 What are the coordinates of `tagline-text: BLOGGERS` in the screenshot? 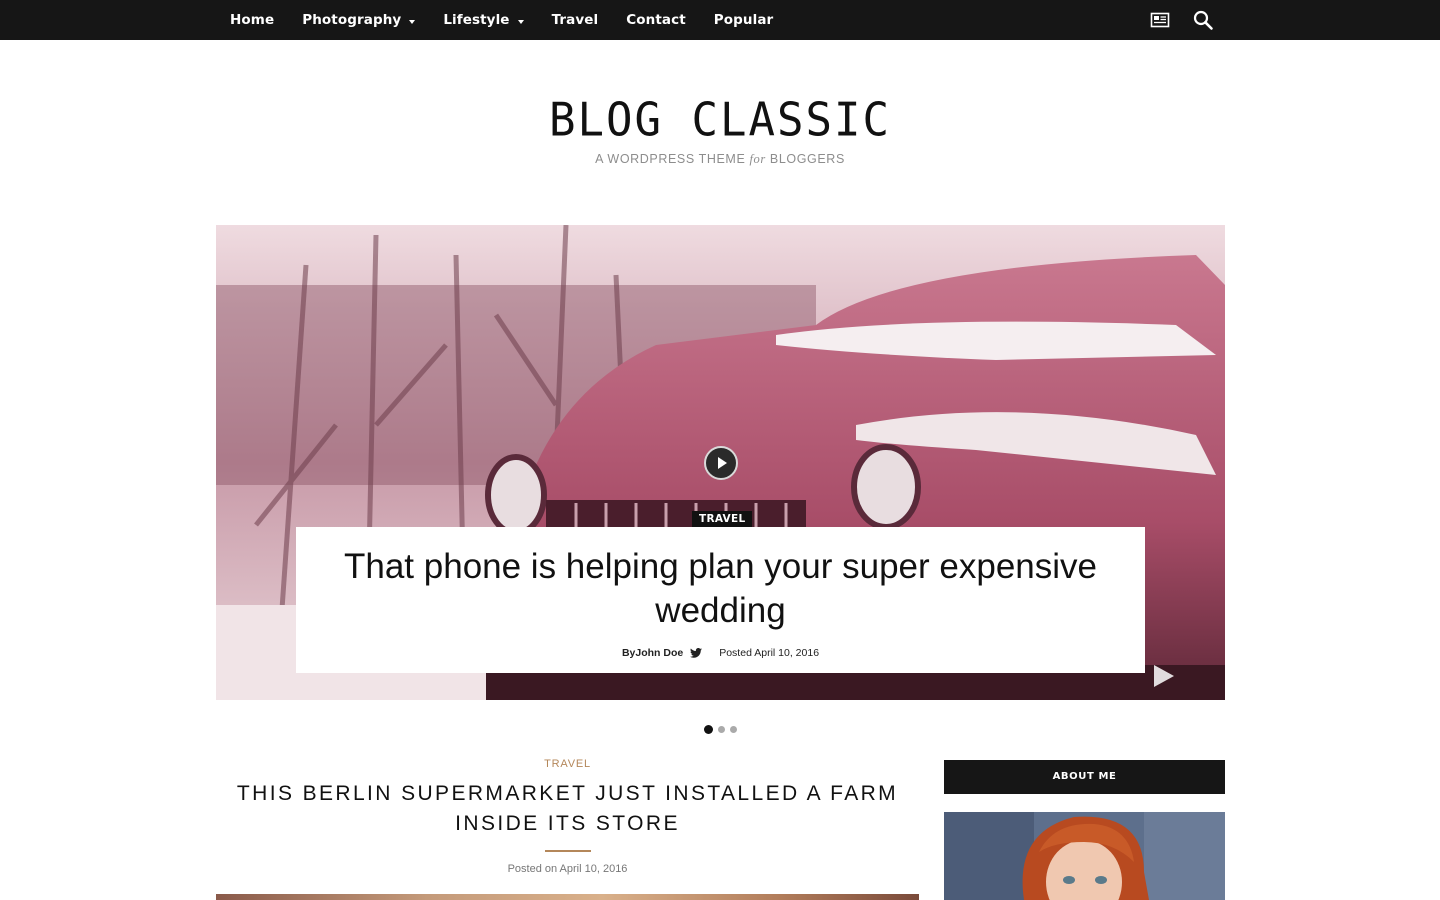 It's located at (805, 159).